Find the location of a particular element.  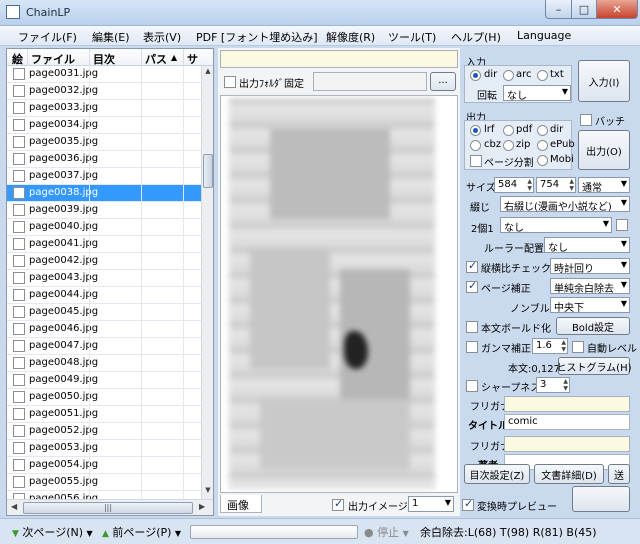

two-in-one-checkbox is located at coordinates (622, 225).